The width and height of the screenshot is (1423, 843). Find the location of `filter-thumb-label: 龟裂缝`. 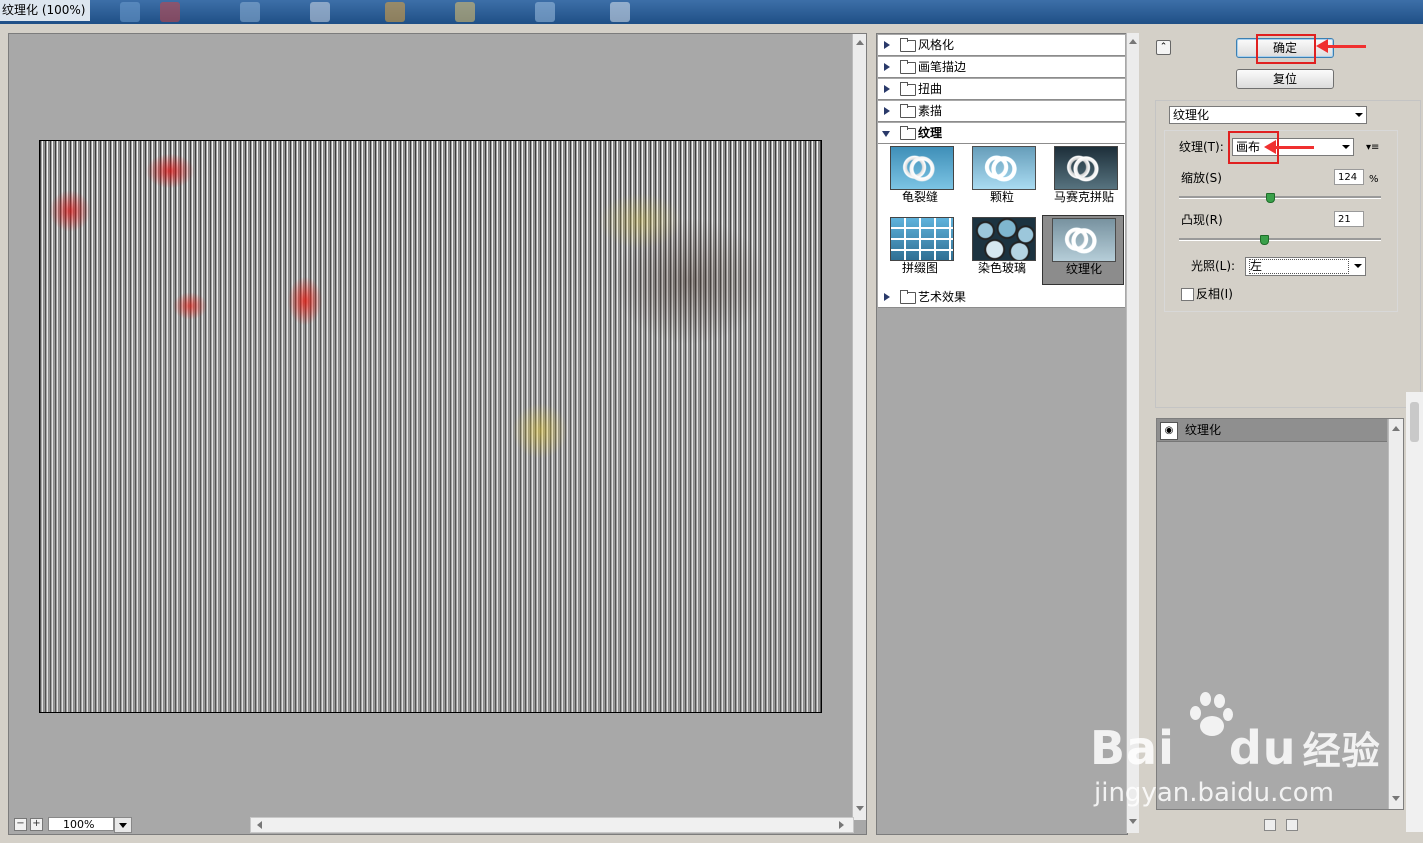

filter-thumb-label: 龟裂缝 is located at coordinates (919, 197).